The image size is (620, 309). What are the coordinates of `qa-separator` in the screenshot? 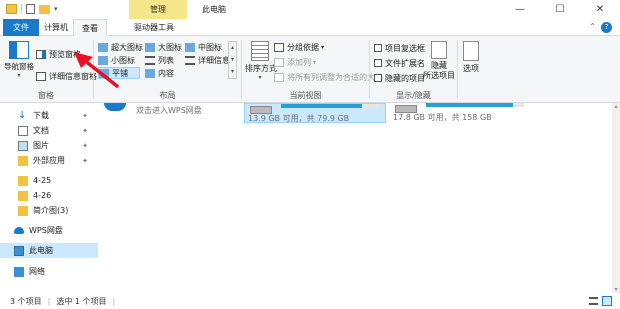 It's located at (21, 9).